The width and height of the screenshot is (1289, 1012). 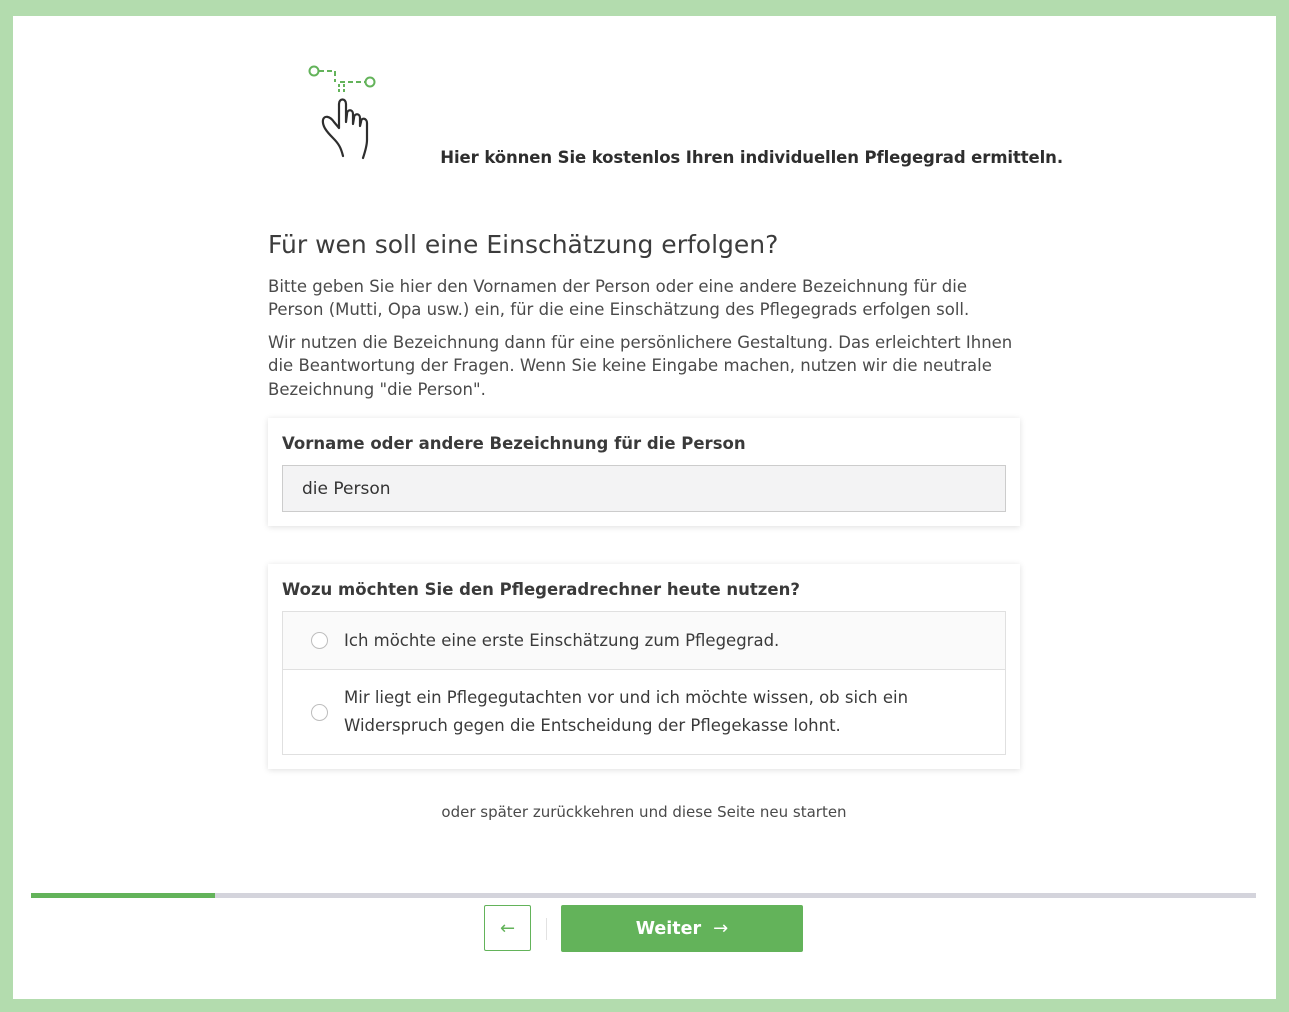 What do you see at coordinates (523, 244) in the screenshot?
I see `page-title: Für wen soll eine Einschätzung erfolgen?` at bounding box center [523, 244].